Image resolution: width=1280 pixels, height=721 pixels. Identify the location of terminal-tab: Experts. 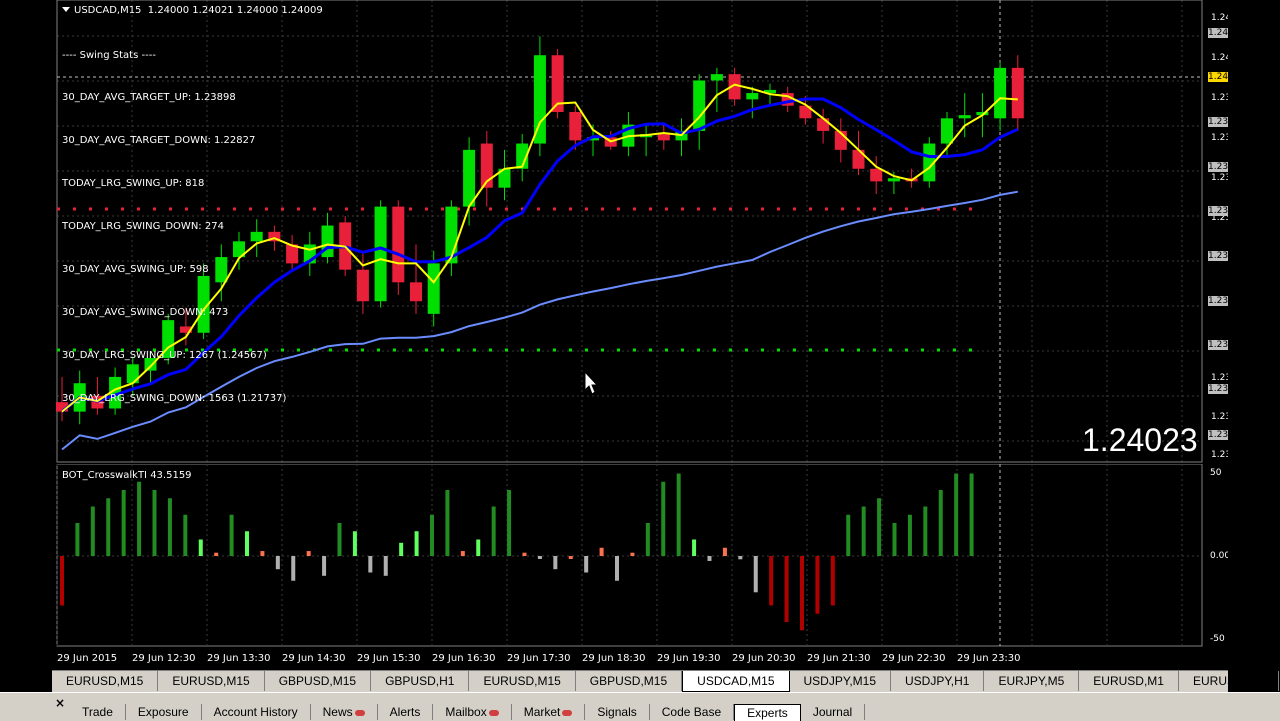
(767, 712).